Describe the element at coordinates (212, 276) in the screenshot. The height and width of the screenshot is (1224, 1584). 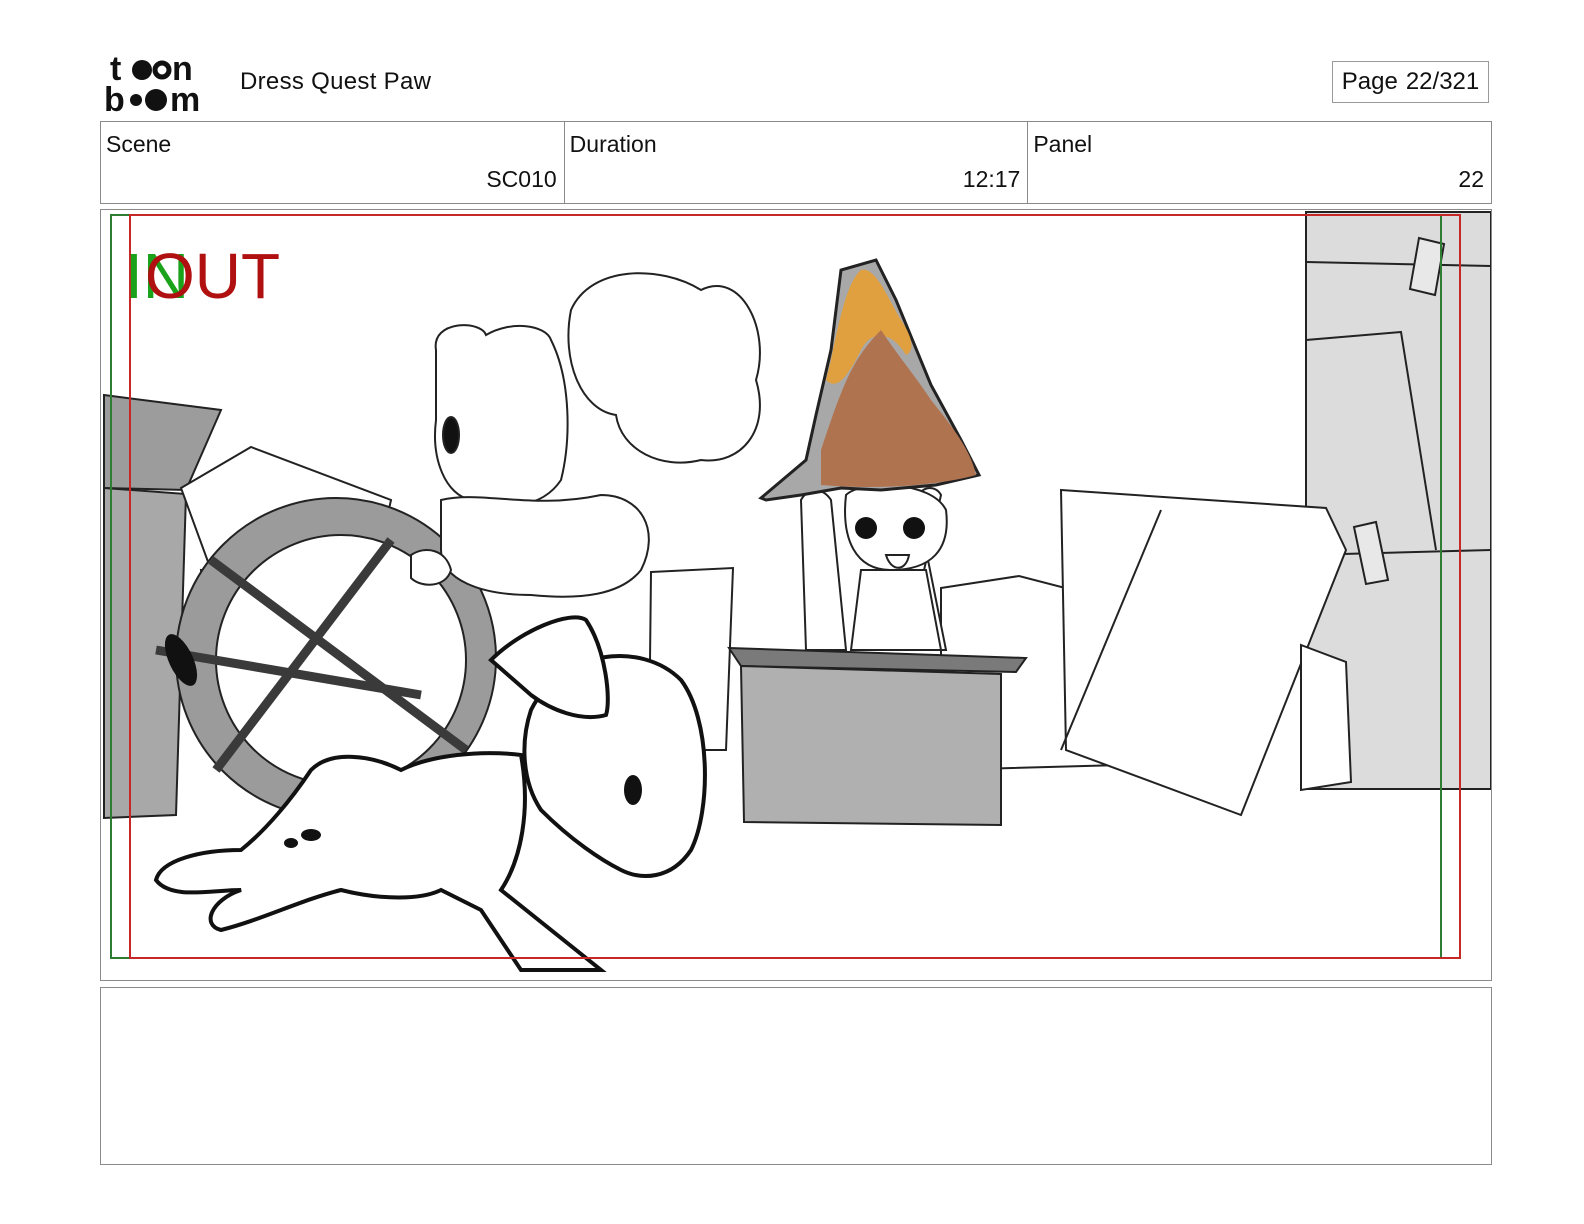
I see `out-marker: OUT` at that location.